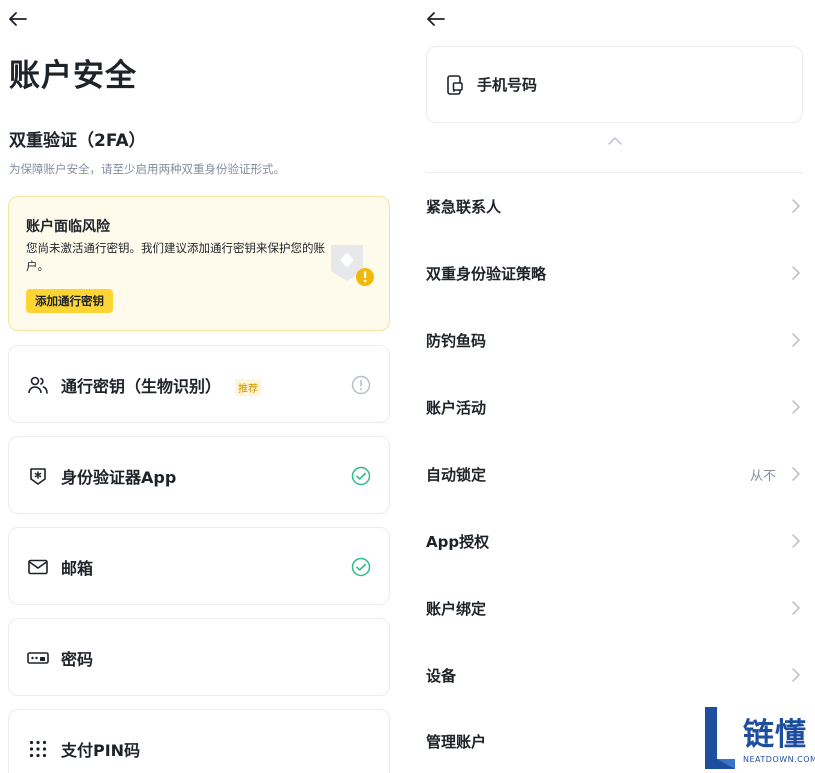 This screenshot has width=815, height=773. I want to click on watermark-subtext: NEATDOWN.COM, so click(779, 759).